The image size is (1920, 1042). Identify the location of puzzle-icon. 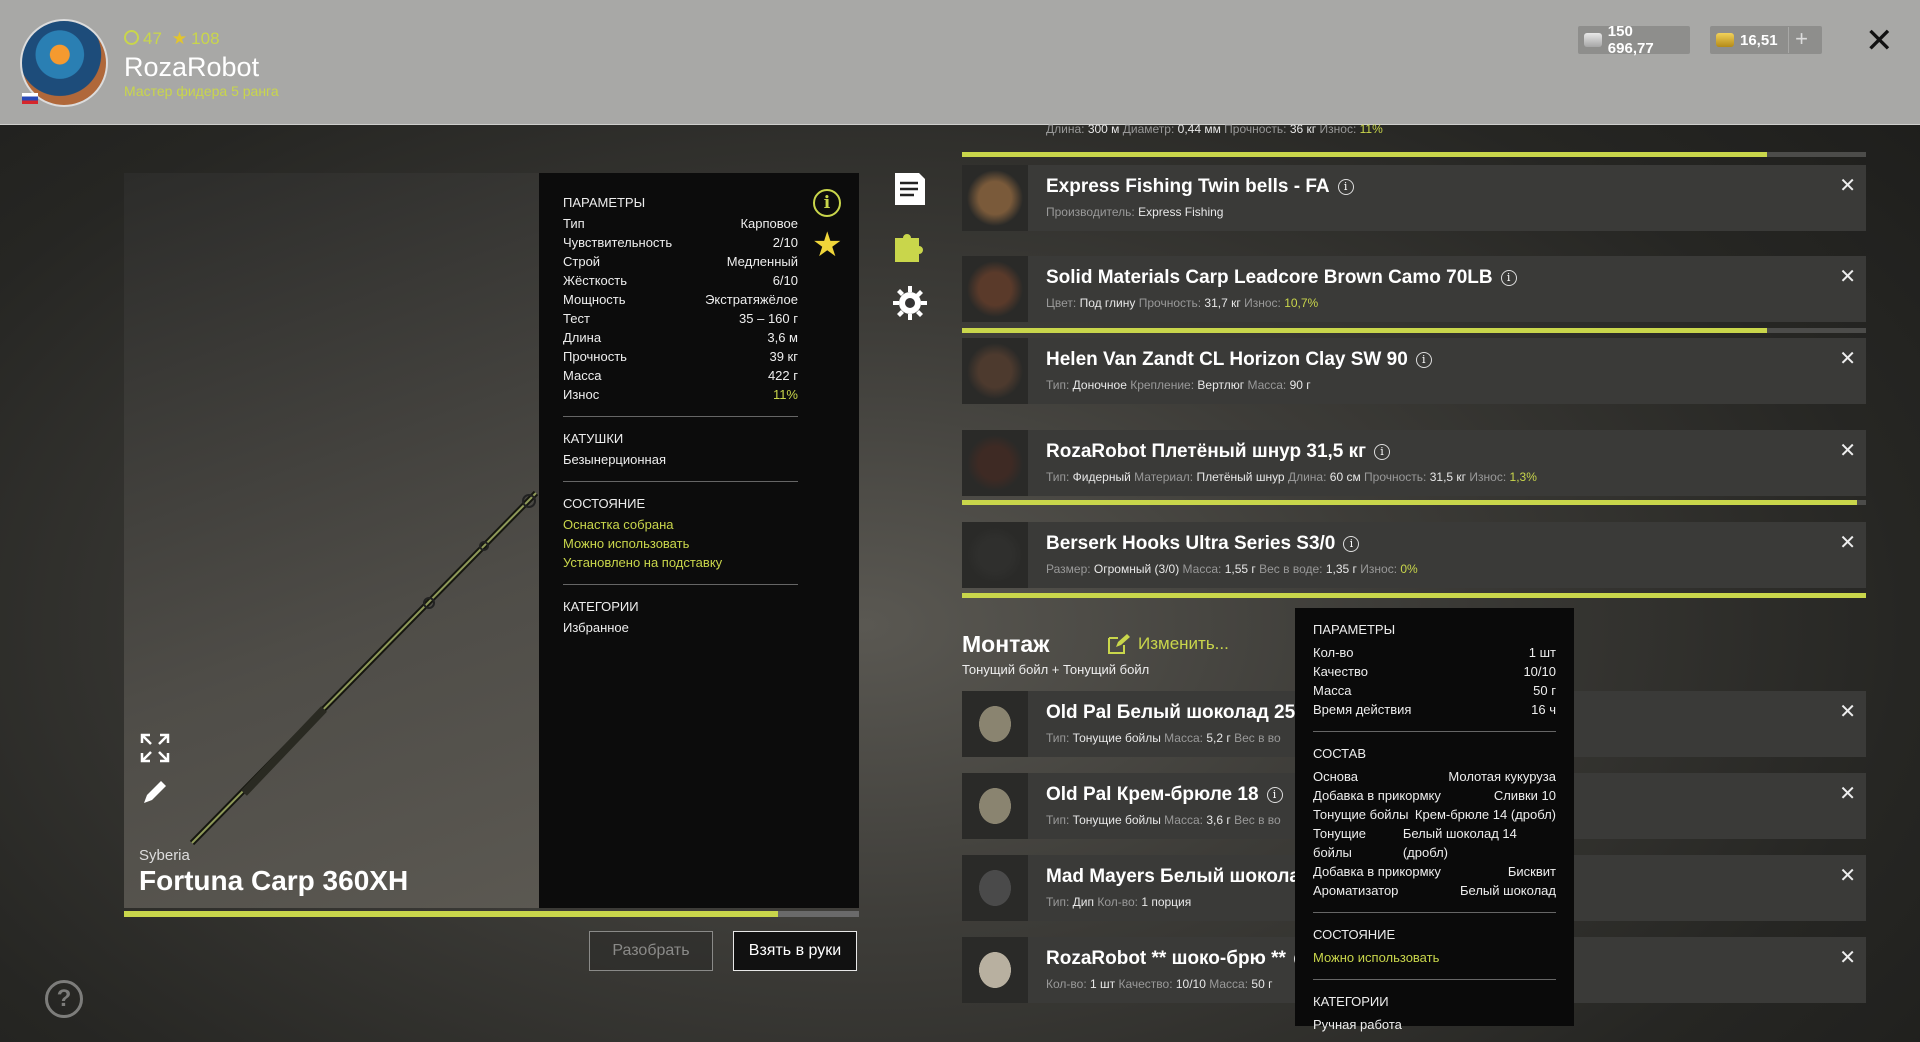
(910, 246).